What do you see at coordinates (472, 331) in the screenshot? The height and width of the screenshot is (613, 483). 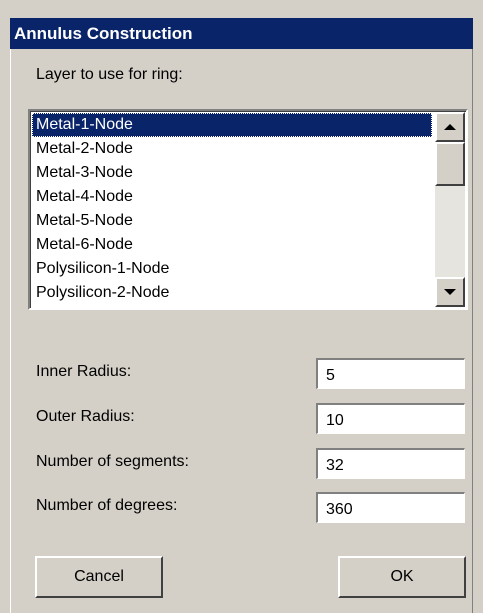 I see `dialog-edge-right` at bounding box center [472, 331].